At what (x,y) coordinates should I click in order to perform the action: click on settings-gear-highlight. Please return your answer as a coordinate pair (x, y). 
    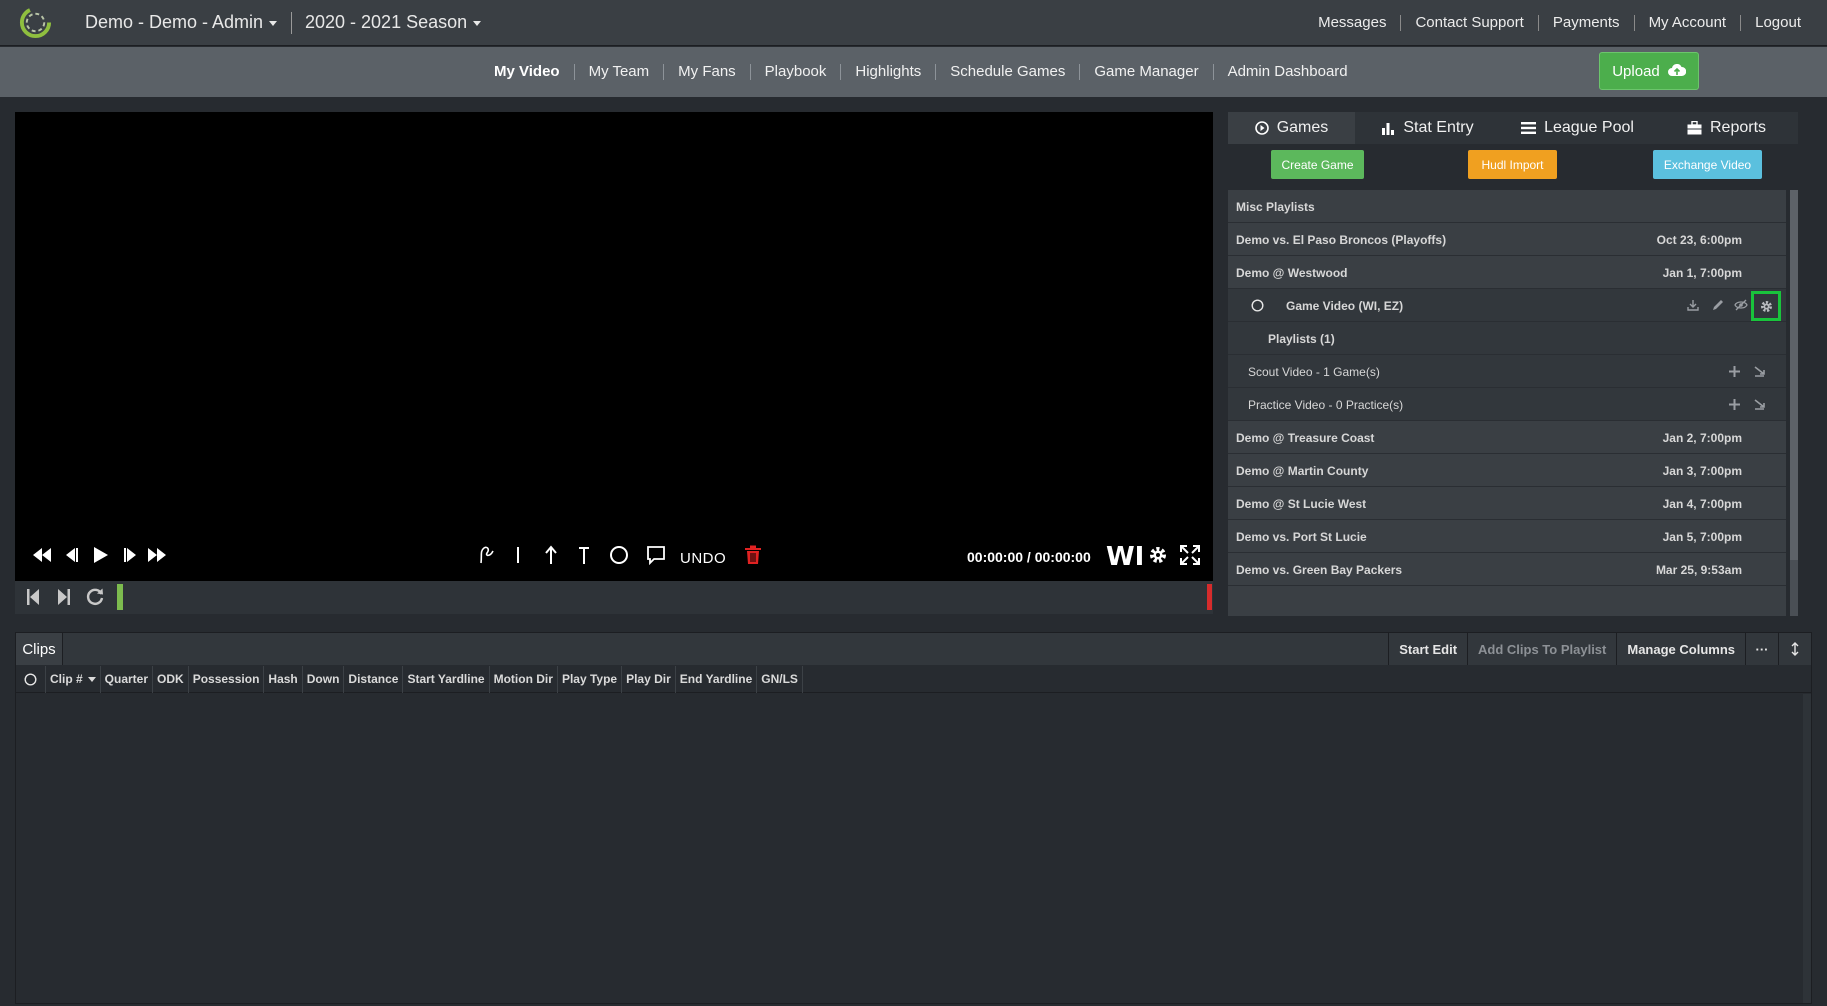
    Looking at the image, I should click on (1766, 306).